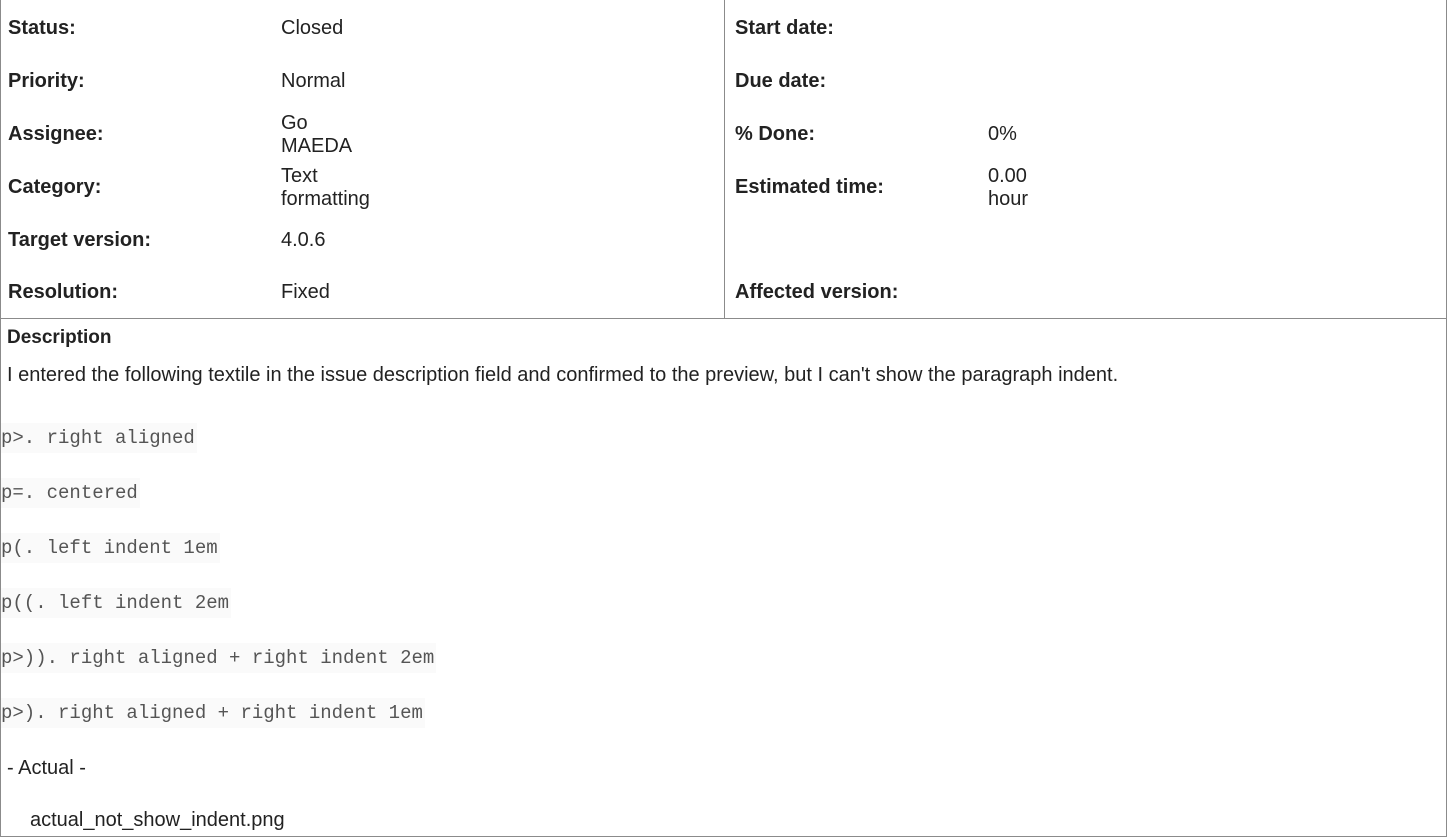 The image size is (1449, 837). I want to click on code-line: p((. left indent 2em, so click(116, 603).